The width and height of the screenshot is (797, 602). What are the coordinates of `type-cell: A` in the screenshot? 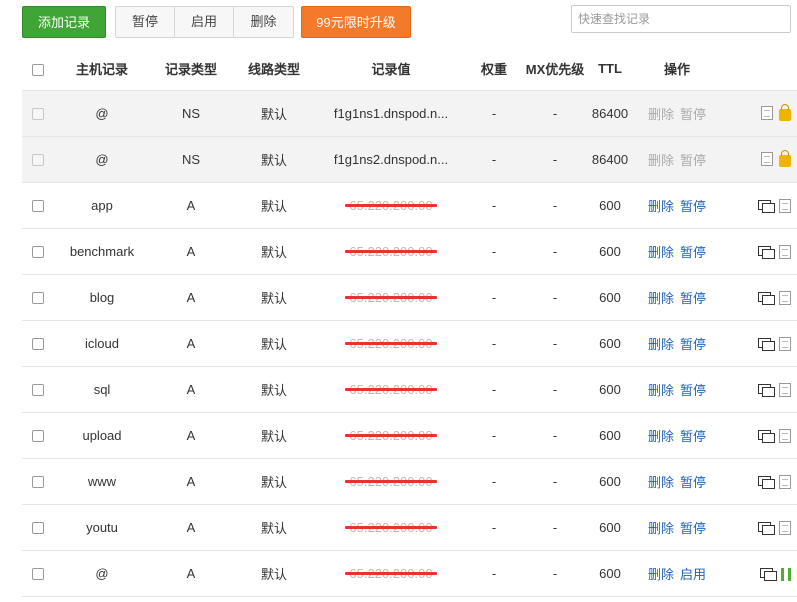 It's located at (191, 297).